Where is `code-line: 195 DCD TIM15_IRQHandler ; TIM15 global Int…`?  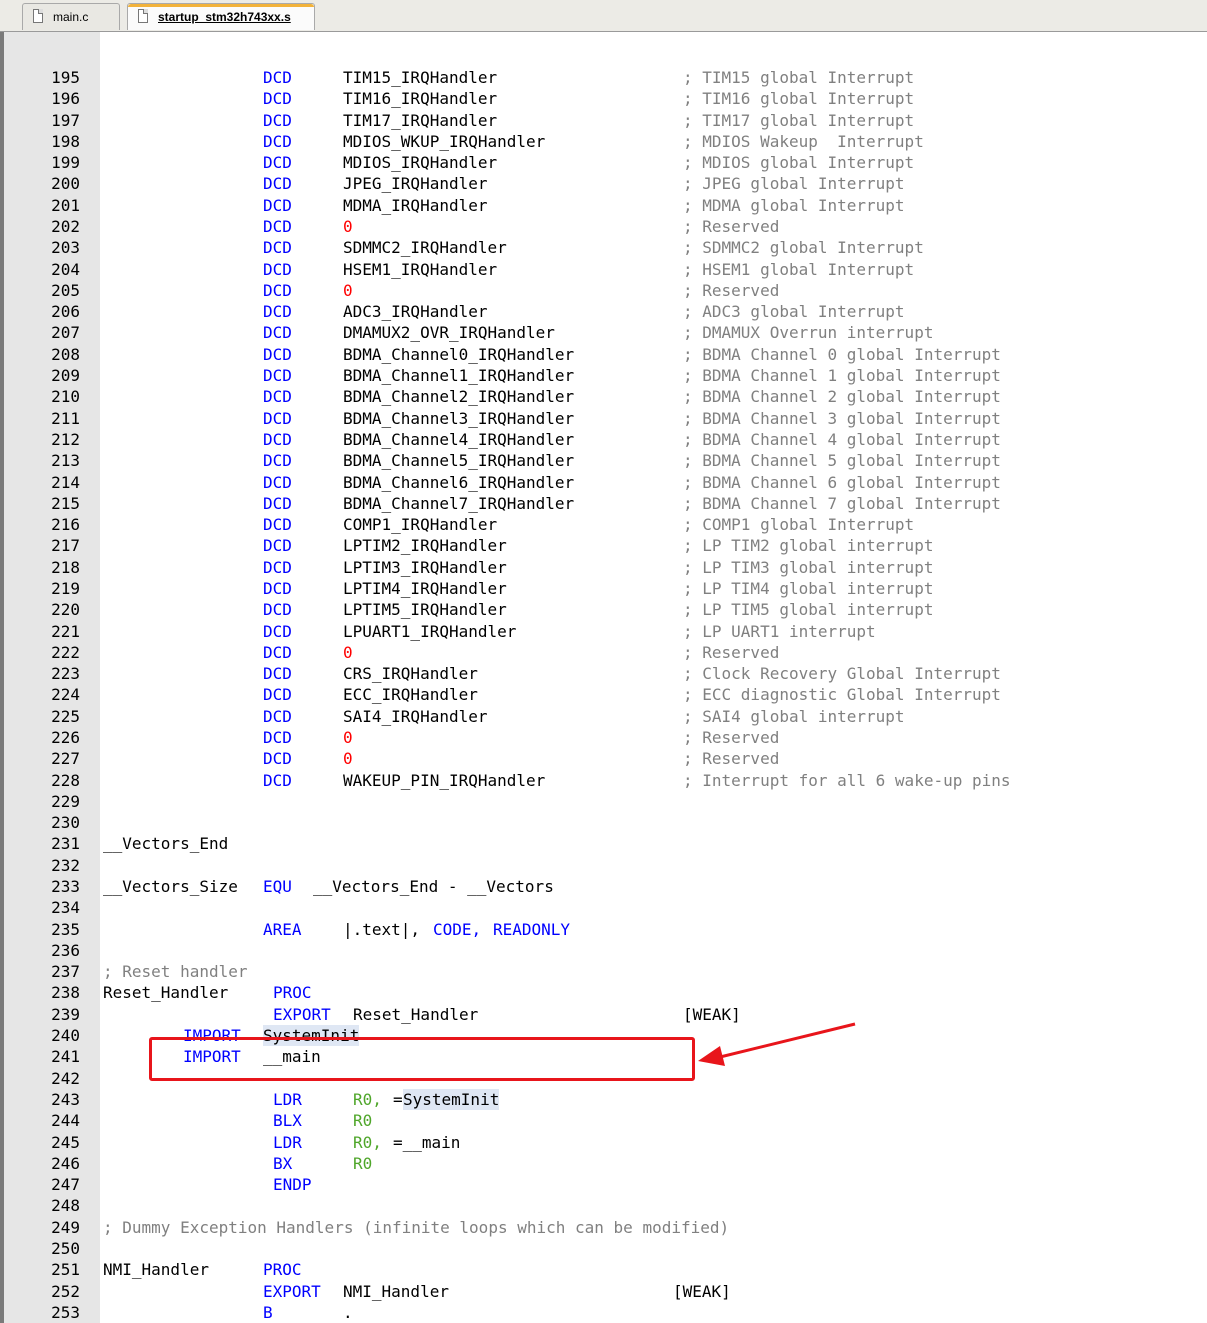 code-line: 195 DCD TIM15_IRQHandler ; TIM15 global Int… is located at coordinates (603, 77).